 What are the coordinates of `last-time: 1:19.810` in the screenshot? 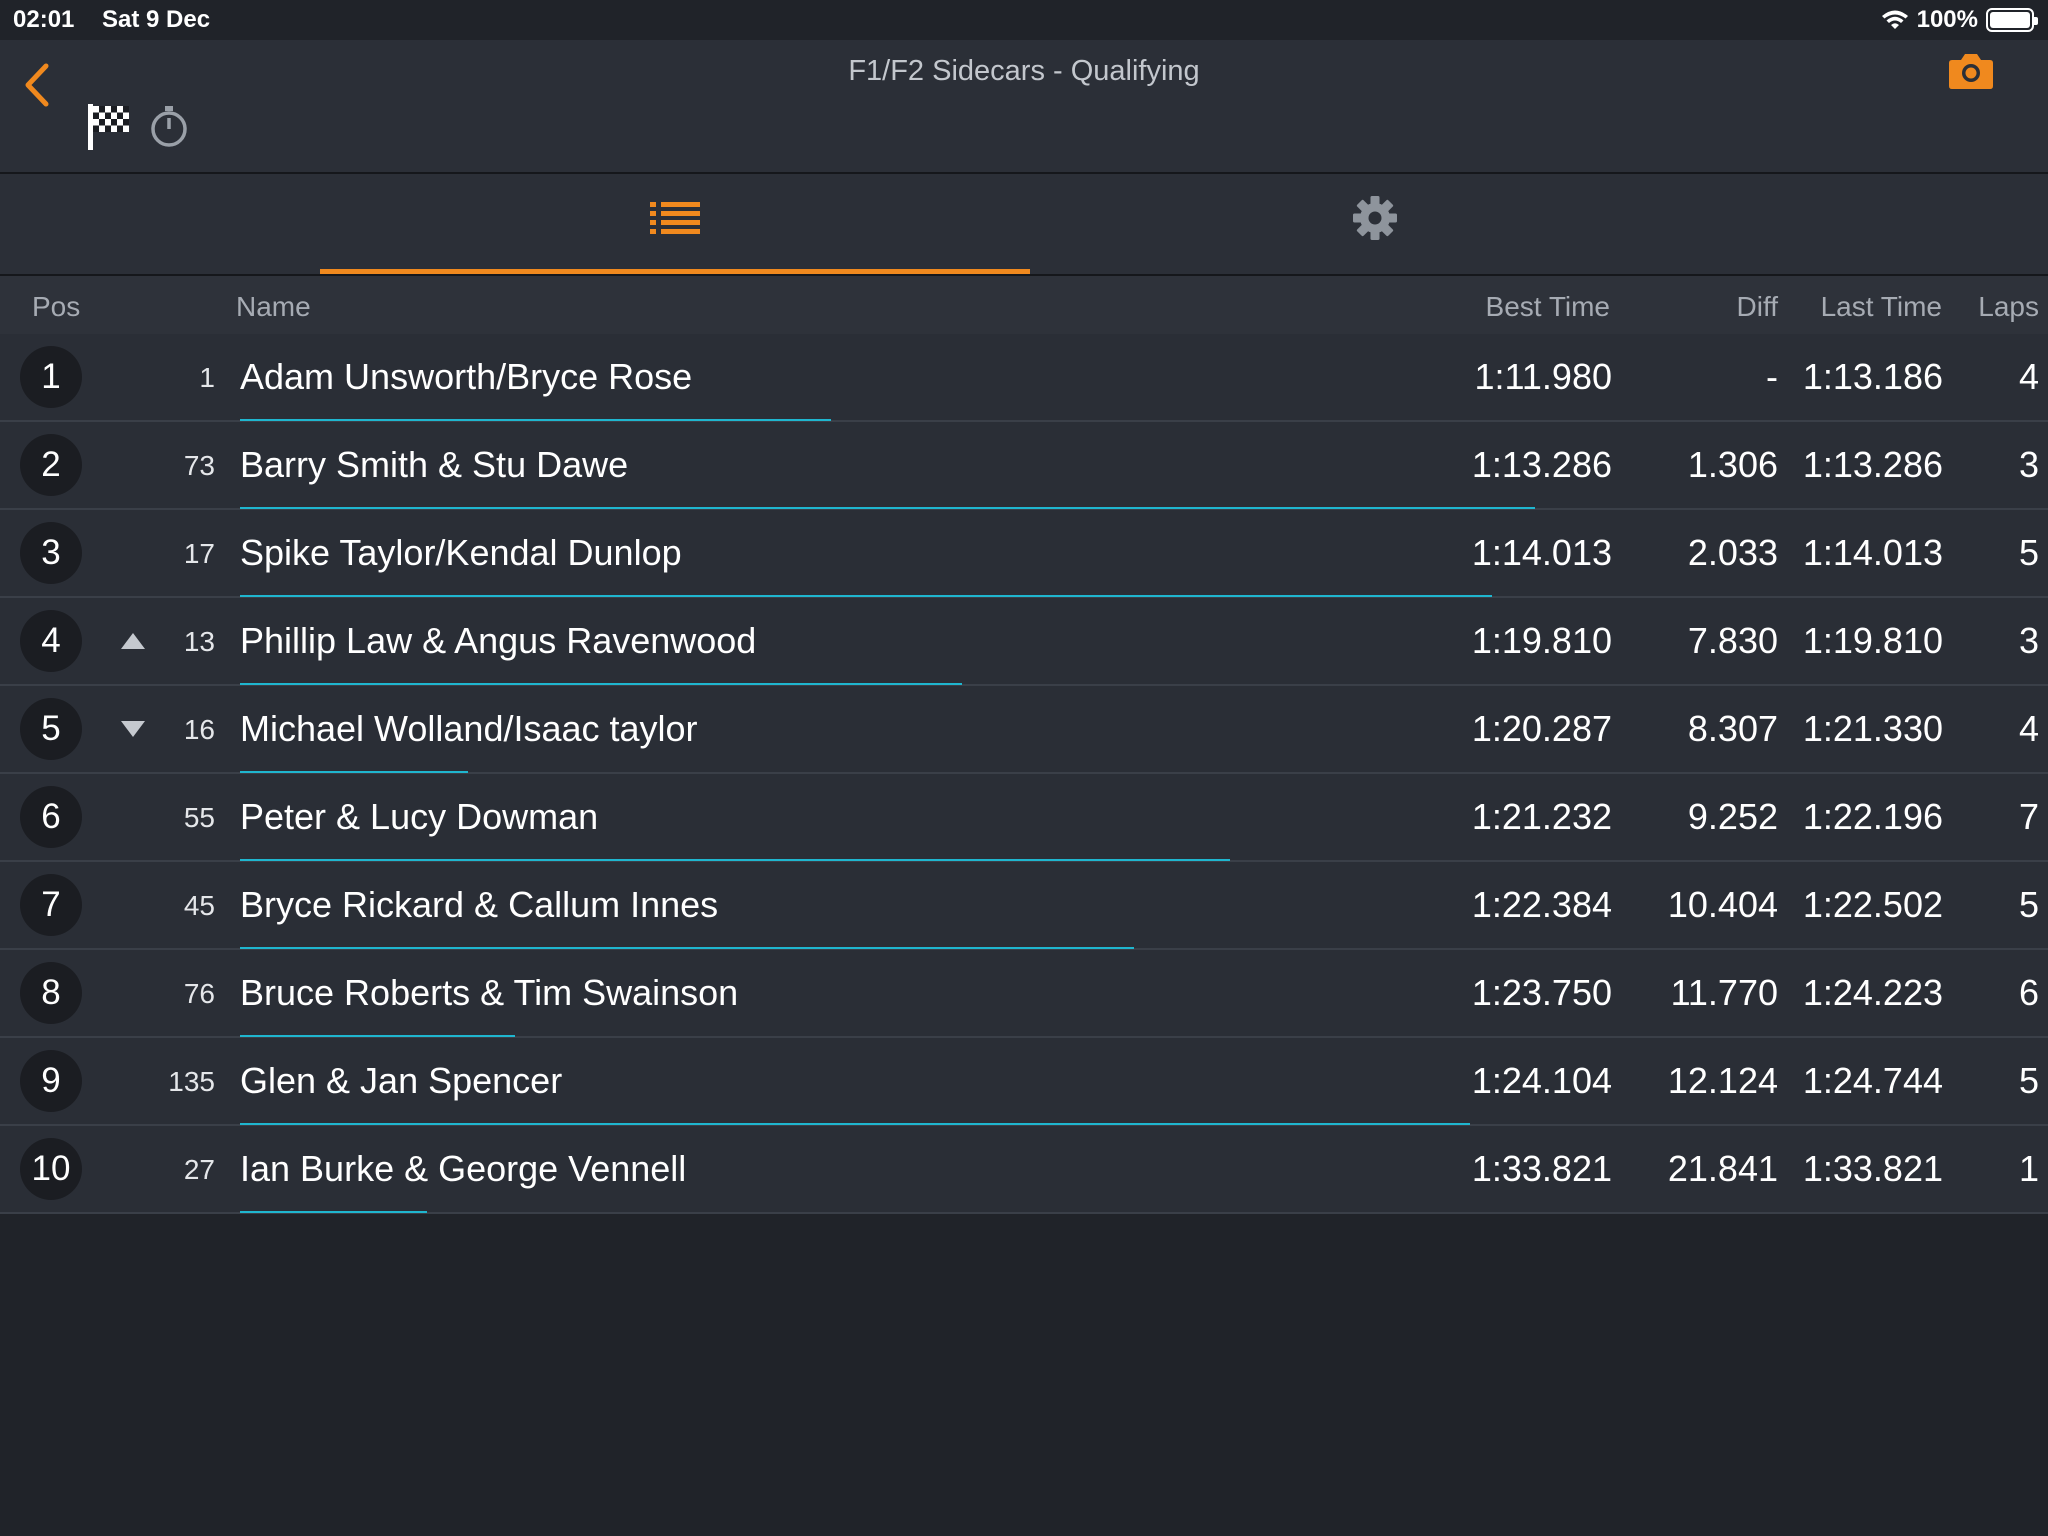 It's located at (1872, 640).